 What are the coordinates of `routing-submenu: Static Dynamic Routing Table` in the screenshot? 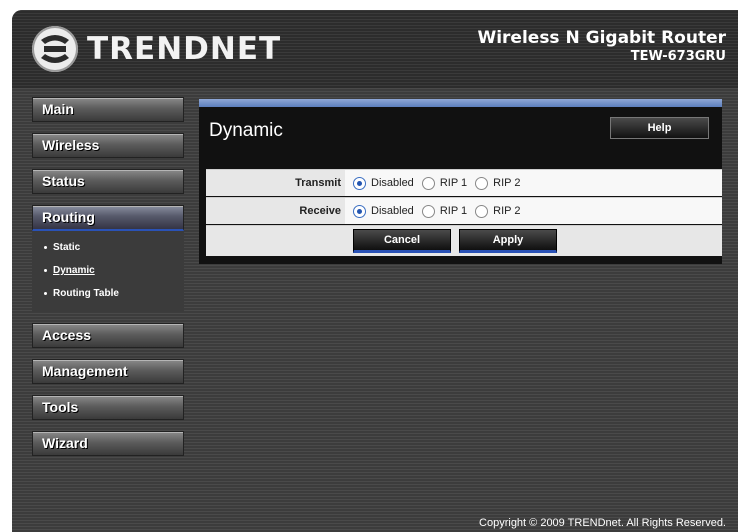 It's located at (108, 271).